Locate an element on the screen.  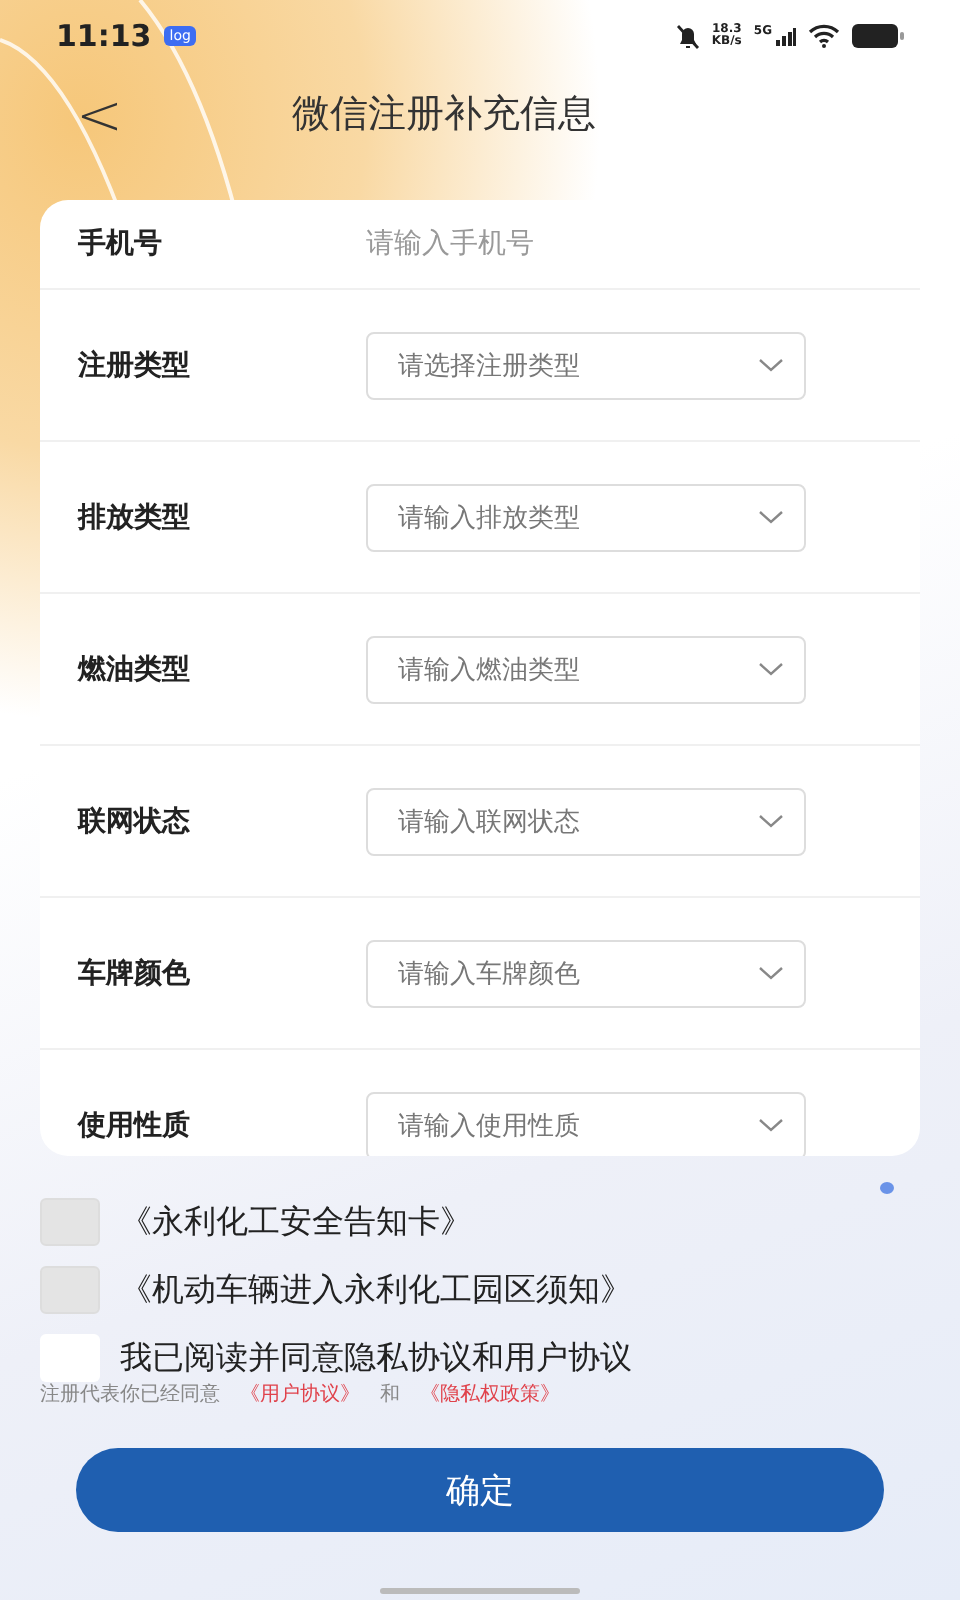
agreement-text: 《永利化工安全告知卡》 is located at coordinates (296, 1222).